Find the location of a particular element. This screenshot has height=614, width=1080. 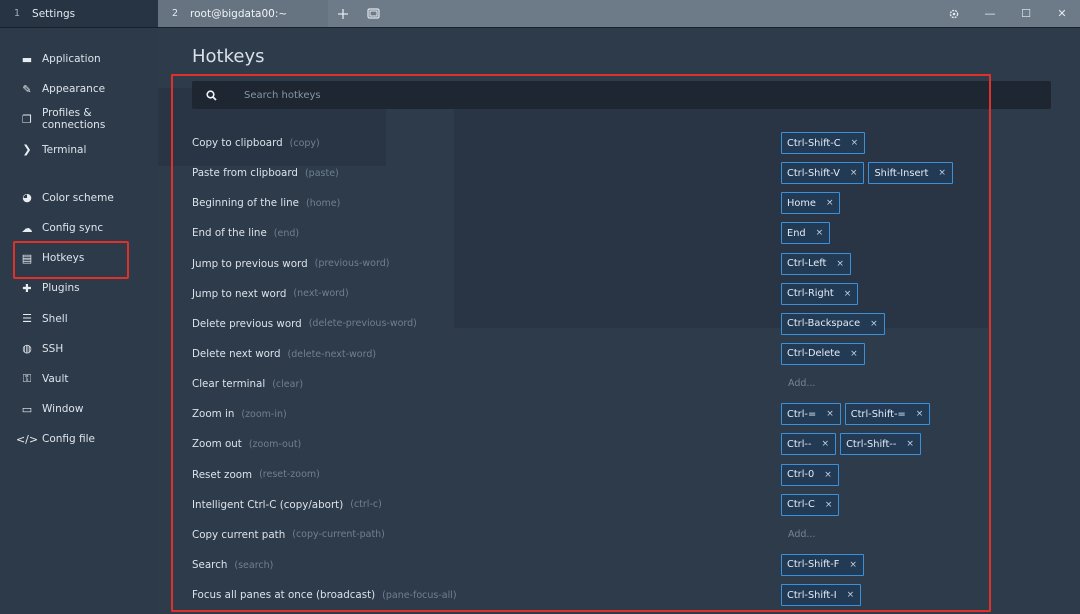

key-icon: ⚿ is located at coordinates (27, 378).